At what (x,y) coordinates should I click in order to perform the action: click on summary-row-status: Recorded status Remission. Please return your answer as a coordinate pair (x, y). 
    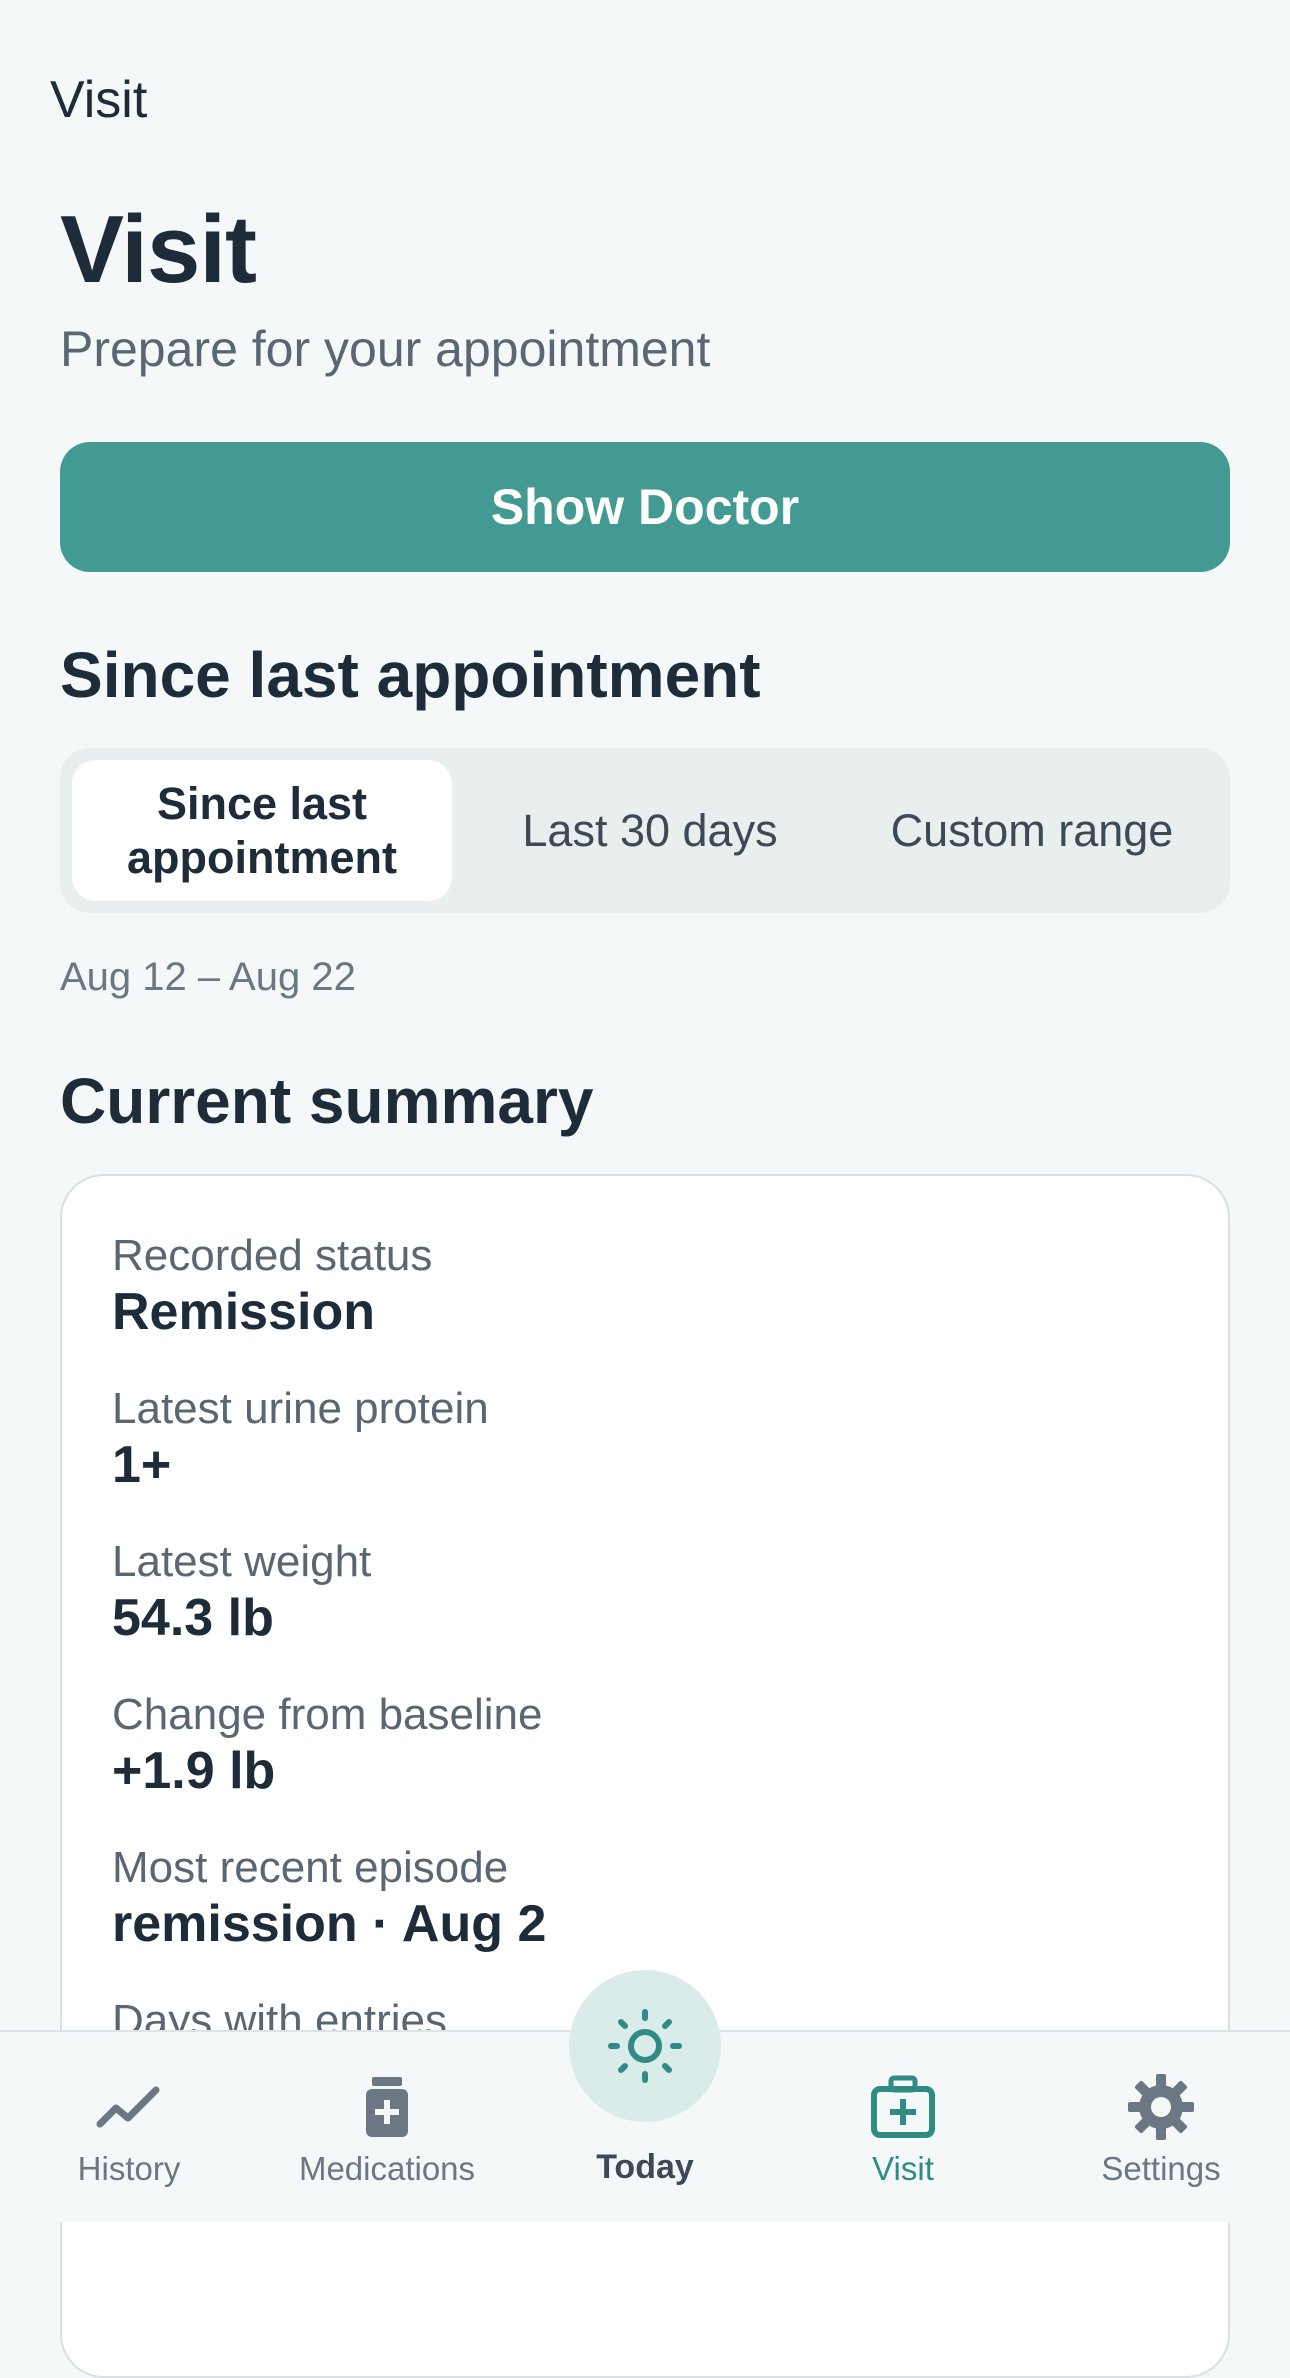
    Looking at the image, I should click on (272, 1286).